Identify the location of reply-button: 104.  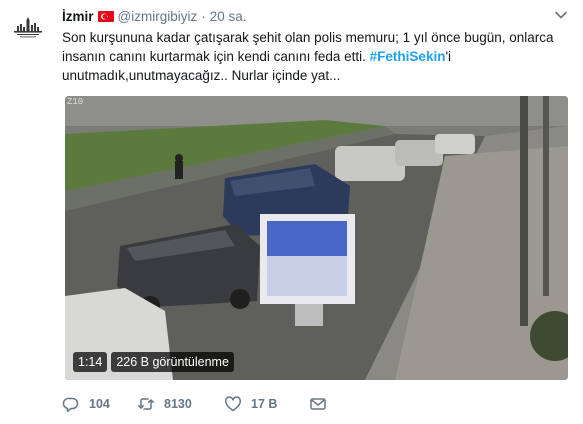
(99, 404).